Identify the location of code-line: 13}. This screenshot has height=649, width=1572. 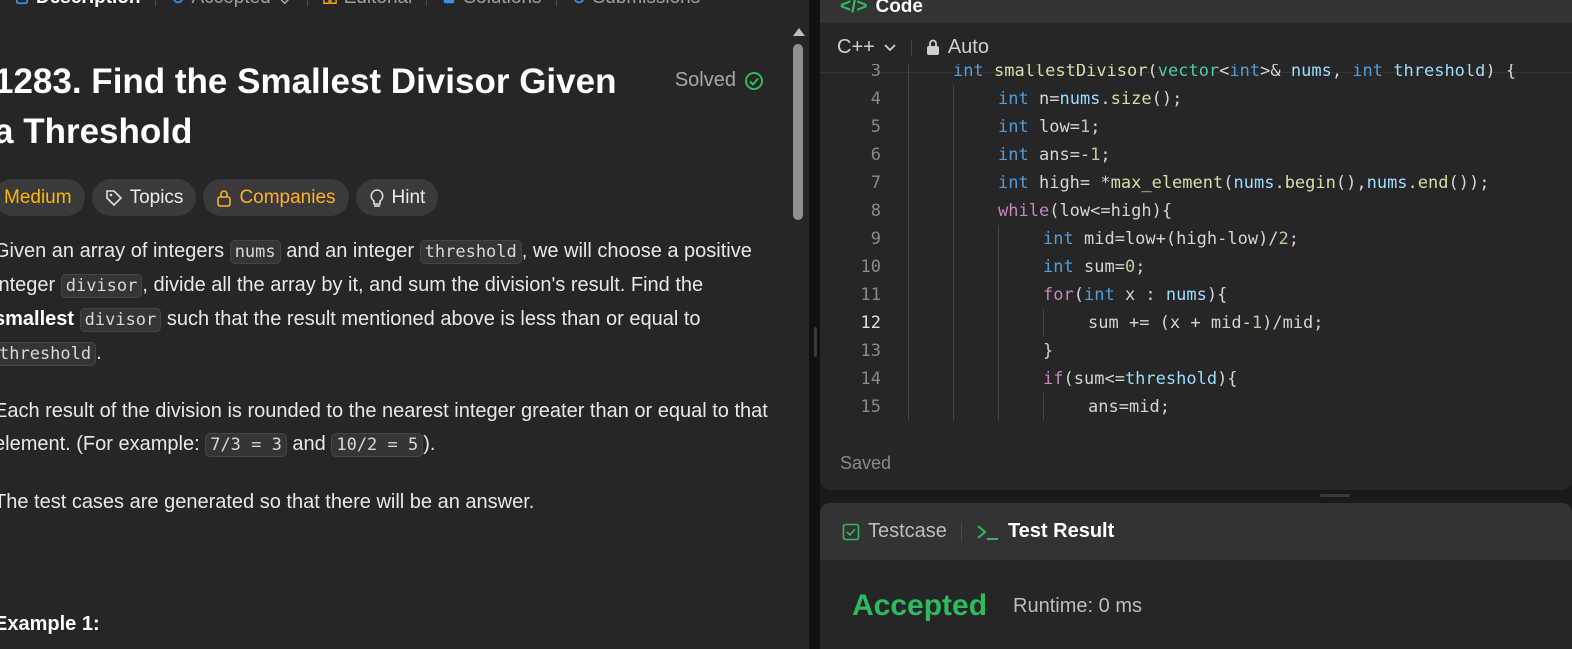
(1196, 351).